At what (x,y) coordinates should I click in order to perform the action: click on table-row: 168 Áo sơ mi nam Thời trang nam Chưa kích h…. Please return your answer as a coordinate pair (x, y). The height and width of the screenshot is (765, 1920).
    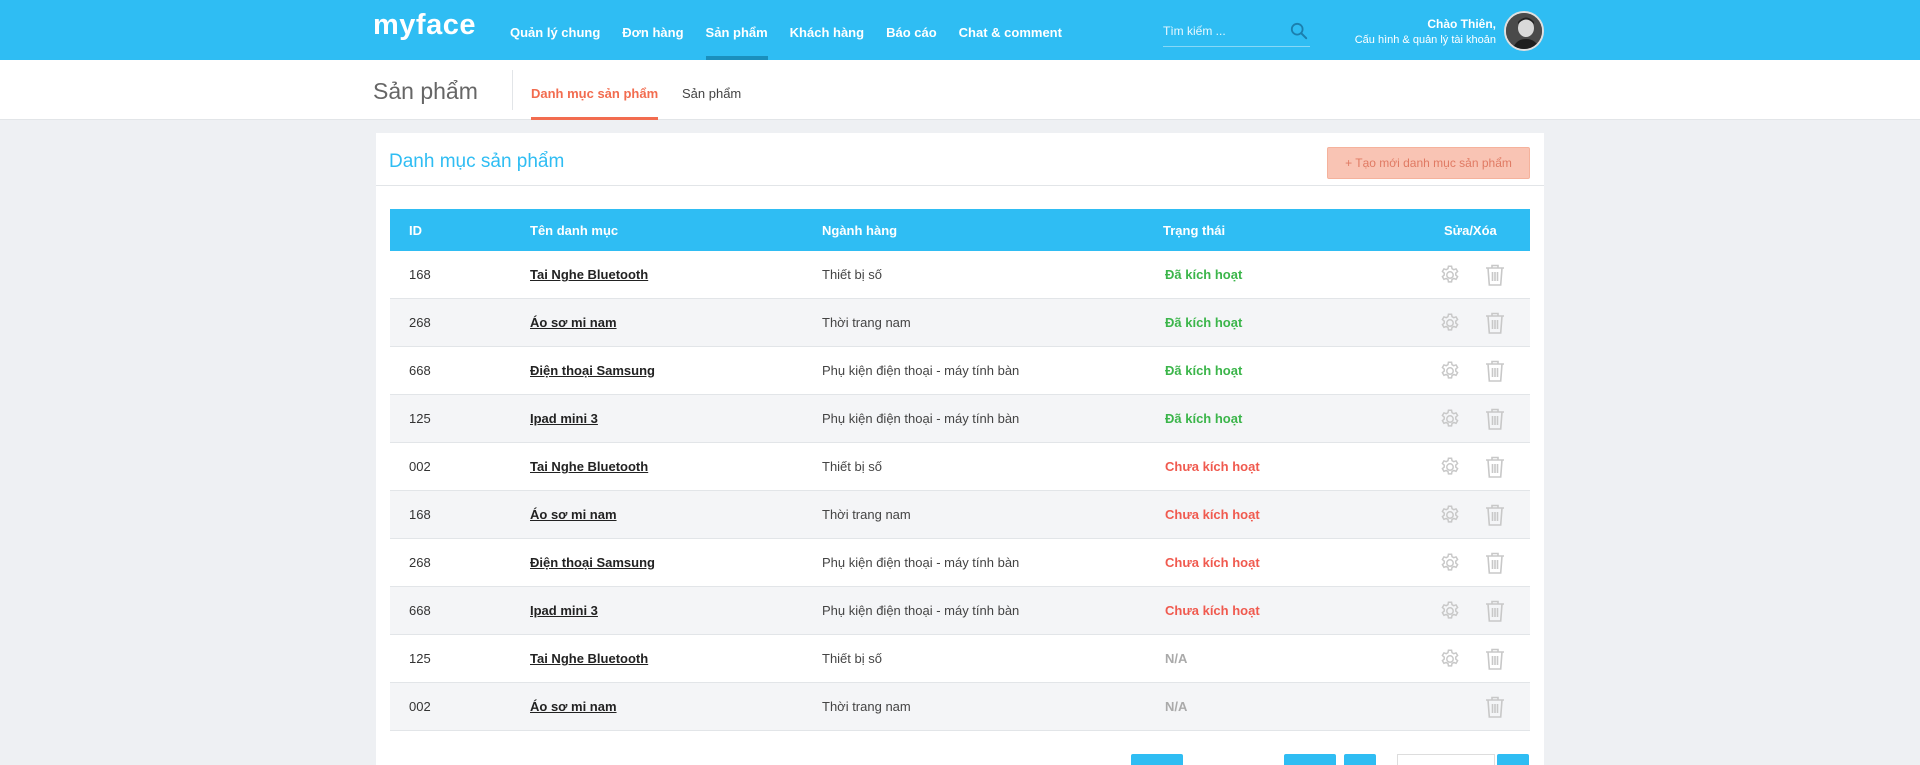
    Looking at the image, I should click on (960, 515).